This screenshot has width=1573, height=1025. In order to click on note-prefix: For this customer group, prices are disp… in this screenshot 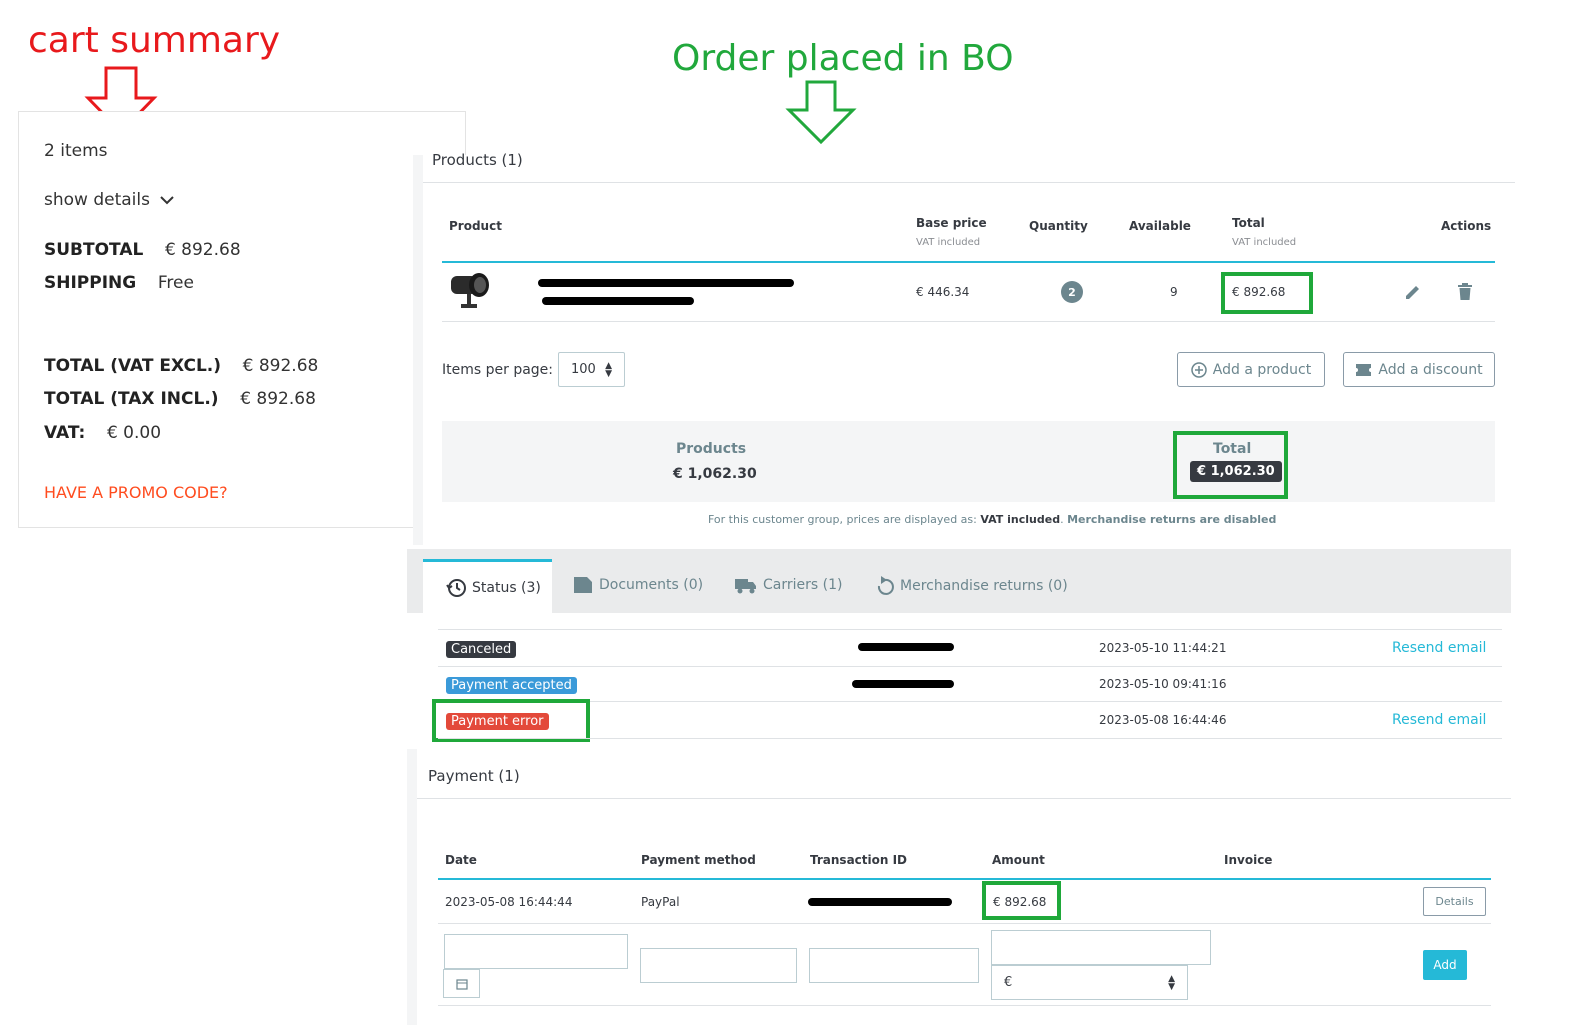, I will do `click(842, 519)`.